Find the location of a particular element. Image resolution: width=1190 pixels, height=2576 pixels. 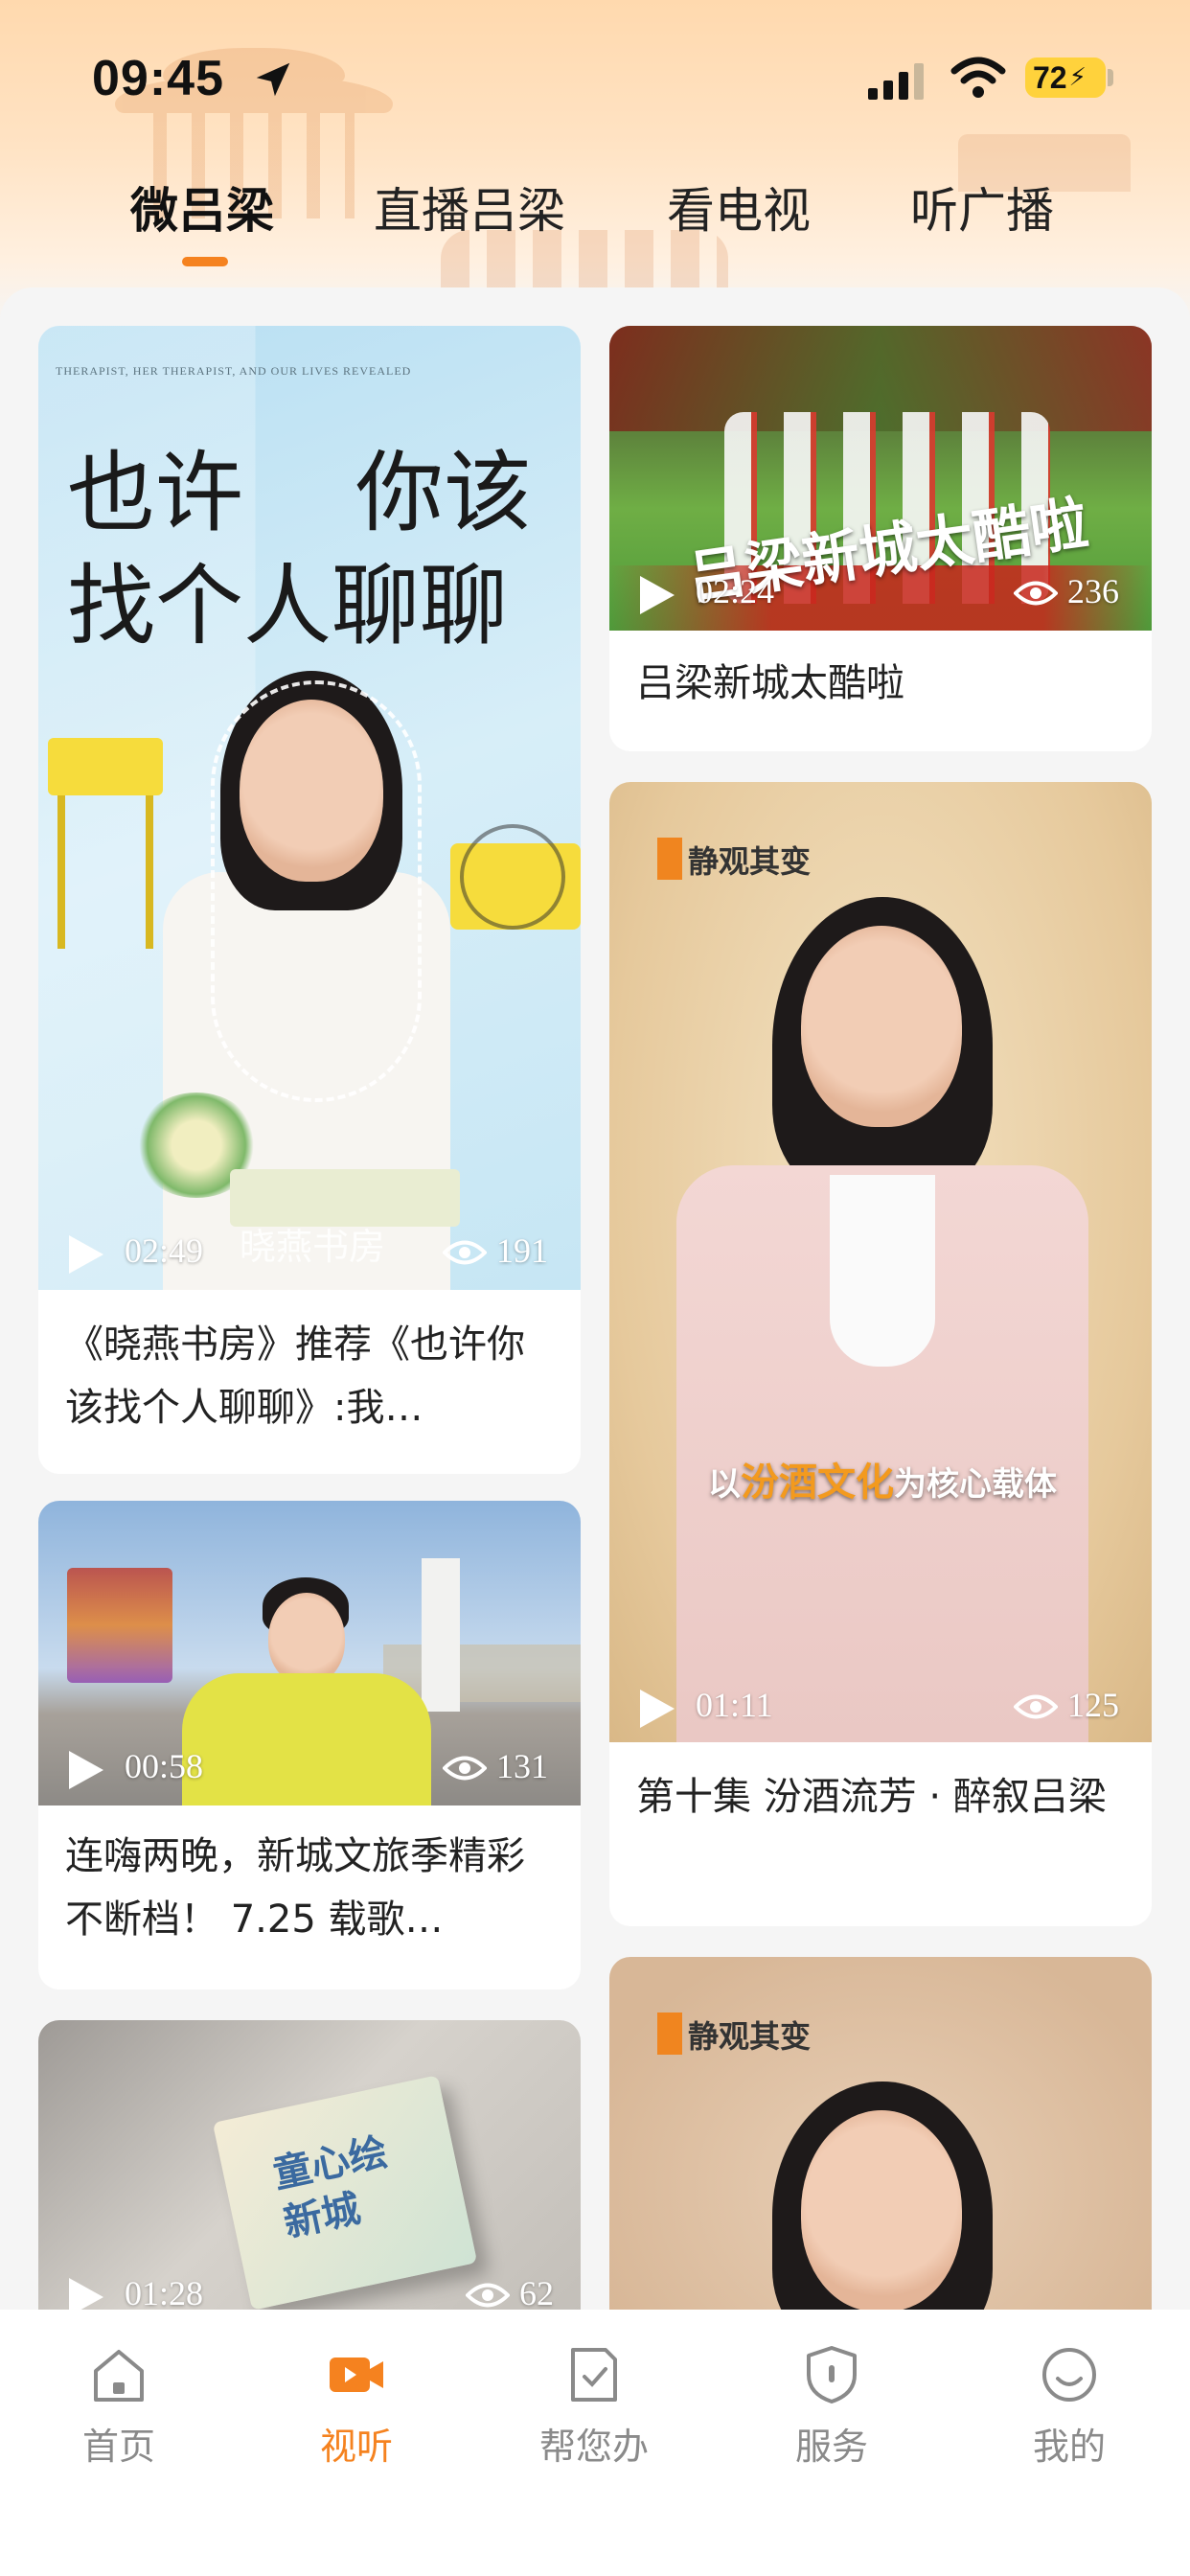

nav-label: 首页 is located at coordinates (118, 2447).